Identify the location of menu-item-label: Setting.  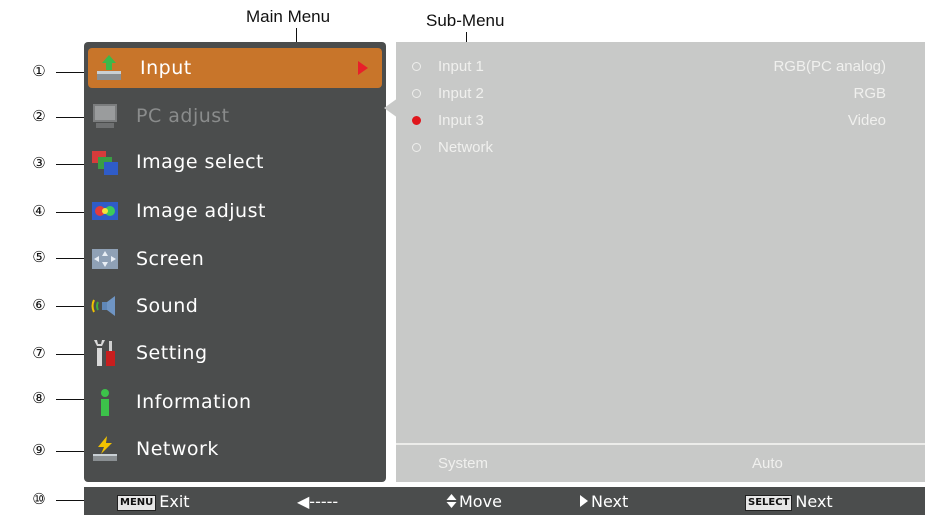
(172, 353).